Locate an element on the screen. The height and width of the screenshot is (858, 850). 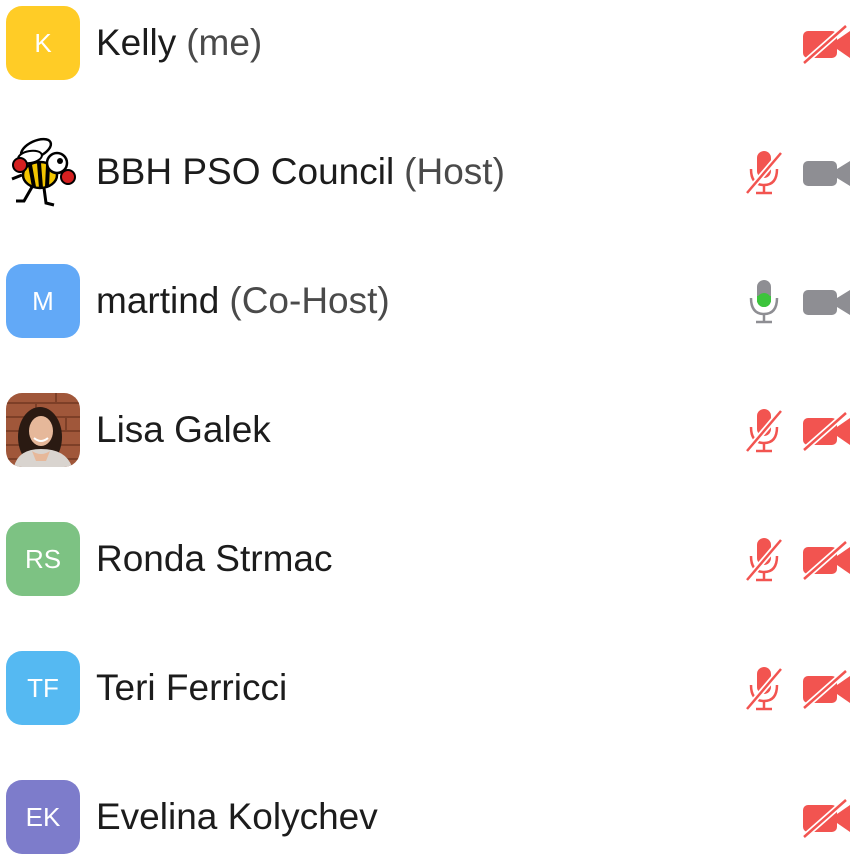
participant-row: M martind (Co-Host) is located at coordinates (425, 300).